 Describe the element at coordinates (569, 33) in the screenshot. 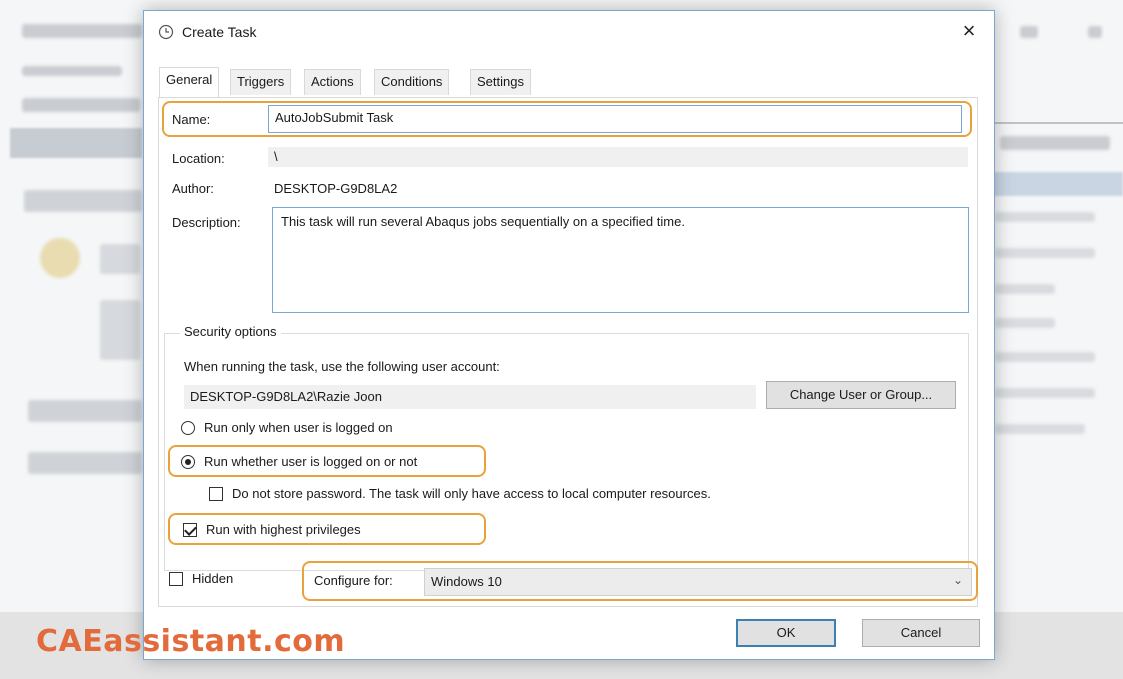

I see `dialog-titlebar: Create Task ×` at that location.